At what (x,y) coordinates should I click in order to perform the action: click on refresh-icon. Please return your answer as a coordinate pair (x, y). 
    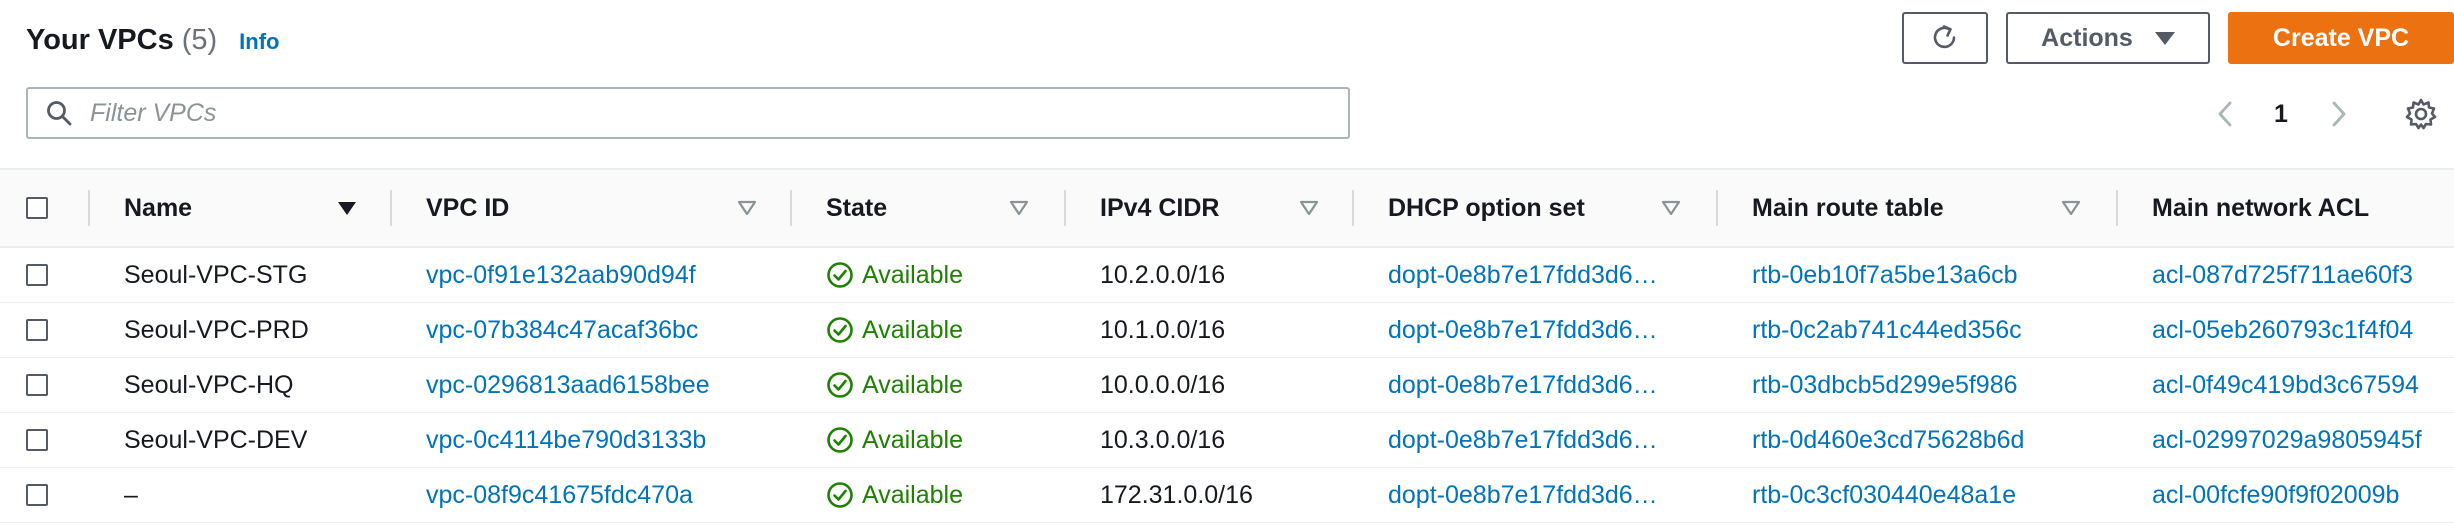
    Looking at the image, I should click on (1944, 37).